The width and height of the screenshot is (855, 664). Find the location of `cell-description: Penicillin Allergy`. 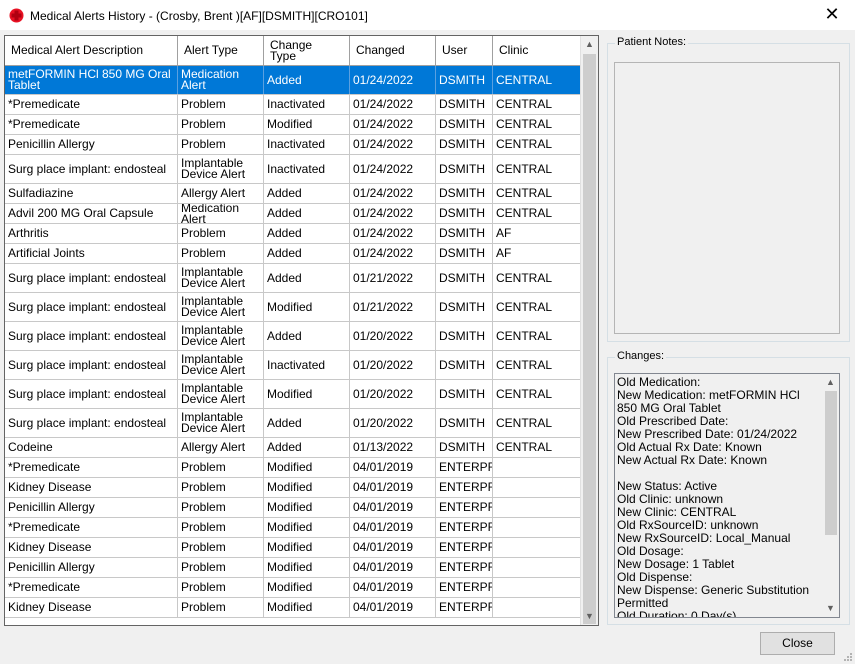

cell-description: Penicillin Allergy is located at coordinates (91, 567).